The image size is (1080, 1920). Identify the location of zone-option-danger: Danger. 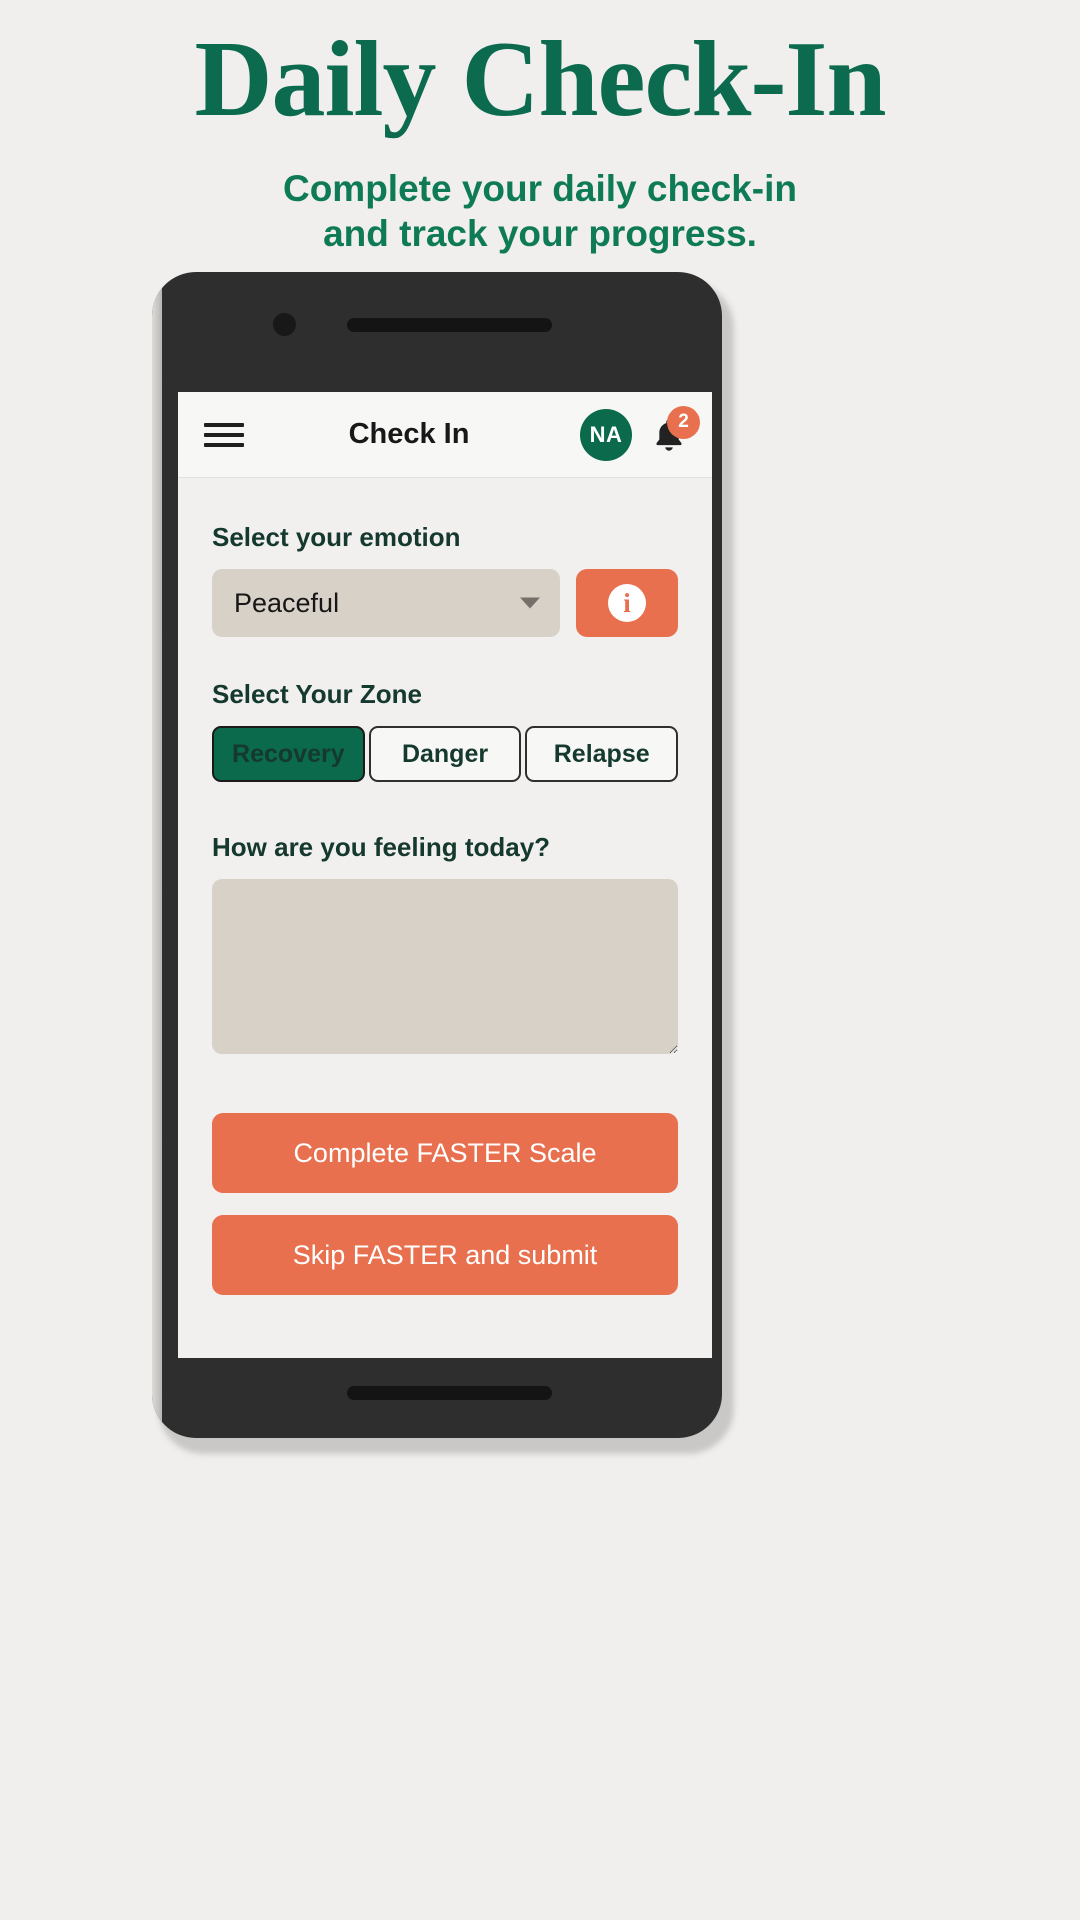
(445, 754).